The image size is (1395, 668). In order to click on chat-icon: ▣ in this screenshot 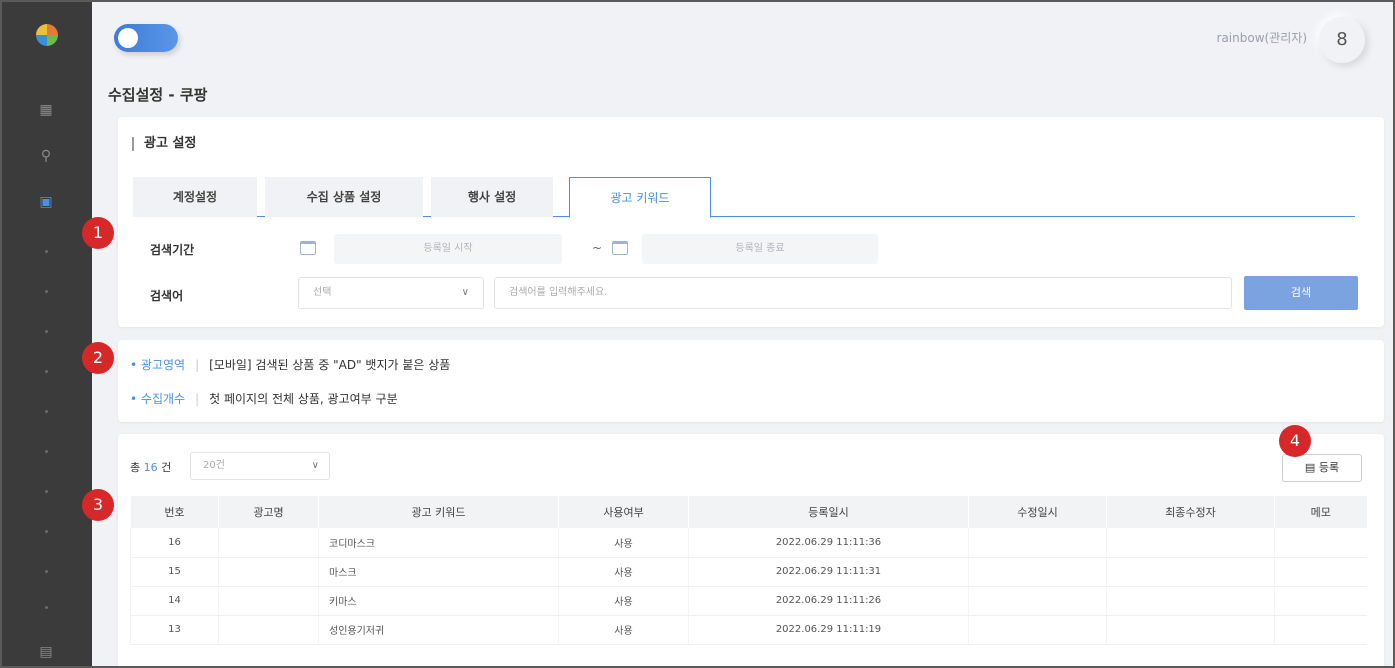, I will do `click(46, 202)`.